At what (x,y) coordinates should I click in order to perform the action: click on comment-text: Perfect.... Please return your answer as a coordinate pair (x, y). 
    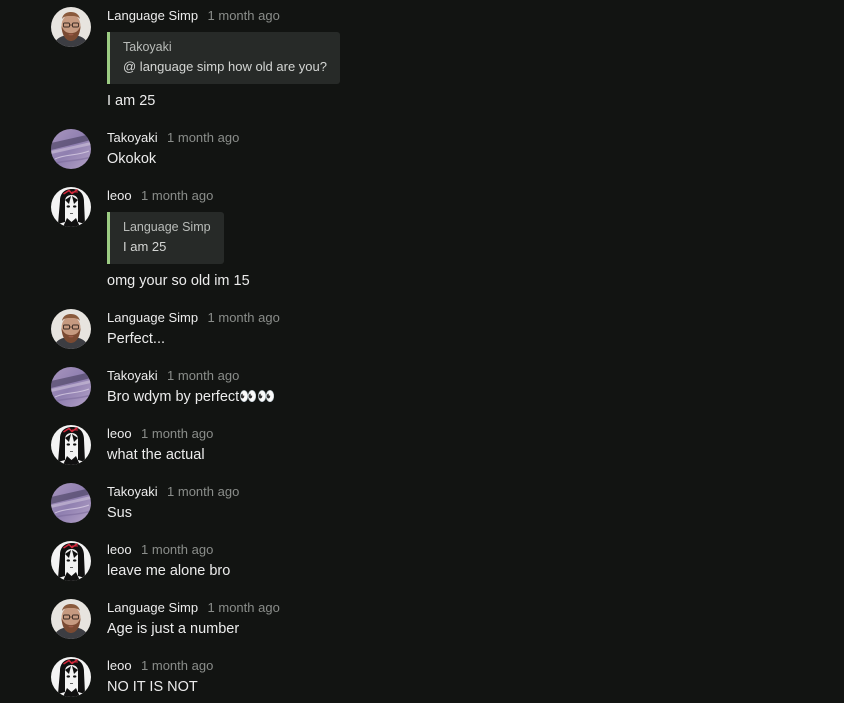
    Looking at the image, I should click on (136, 339).